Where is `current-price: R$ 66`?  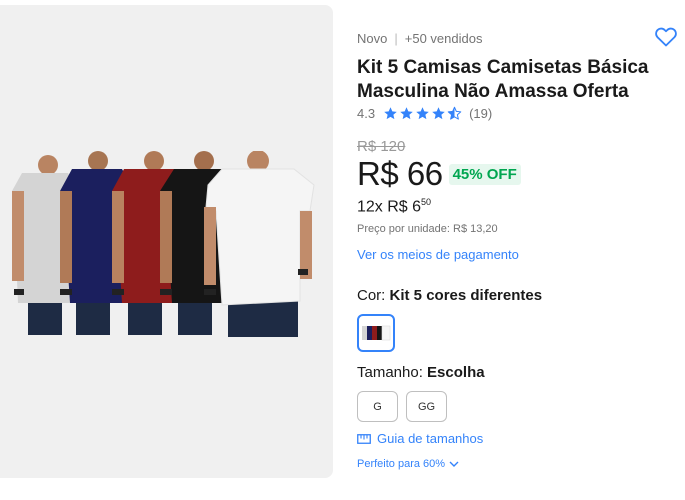 current-price: R$ 66 is located at coordinates (400, 173).